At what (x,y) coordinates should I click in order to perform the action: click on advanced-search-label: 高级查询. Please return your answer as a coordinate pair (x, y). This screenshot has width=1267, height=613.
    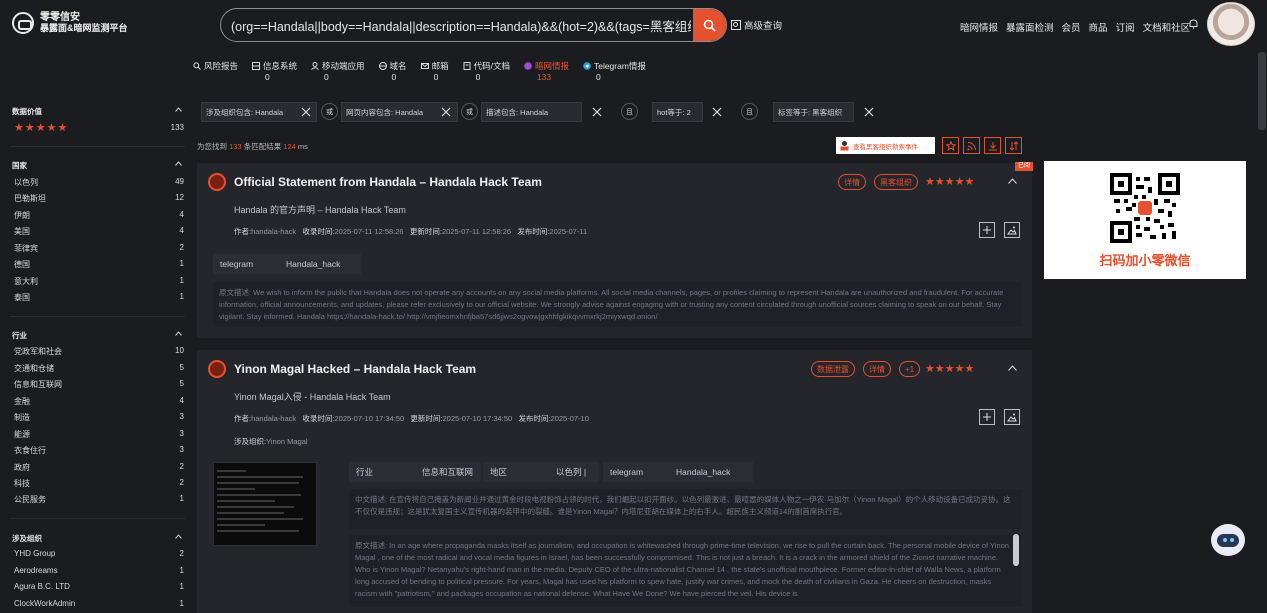
    Looking at the image, I should click on (763, 26).